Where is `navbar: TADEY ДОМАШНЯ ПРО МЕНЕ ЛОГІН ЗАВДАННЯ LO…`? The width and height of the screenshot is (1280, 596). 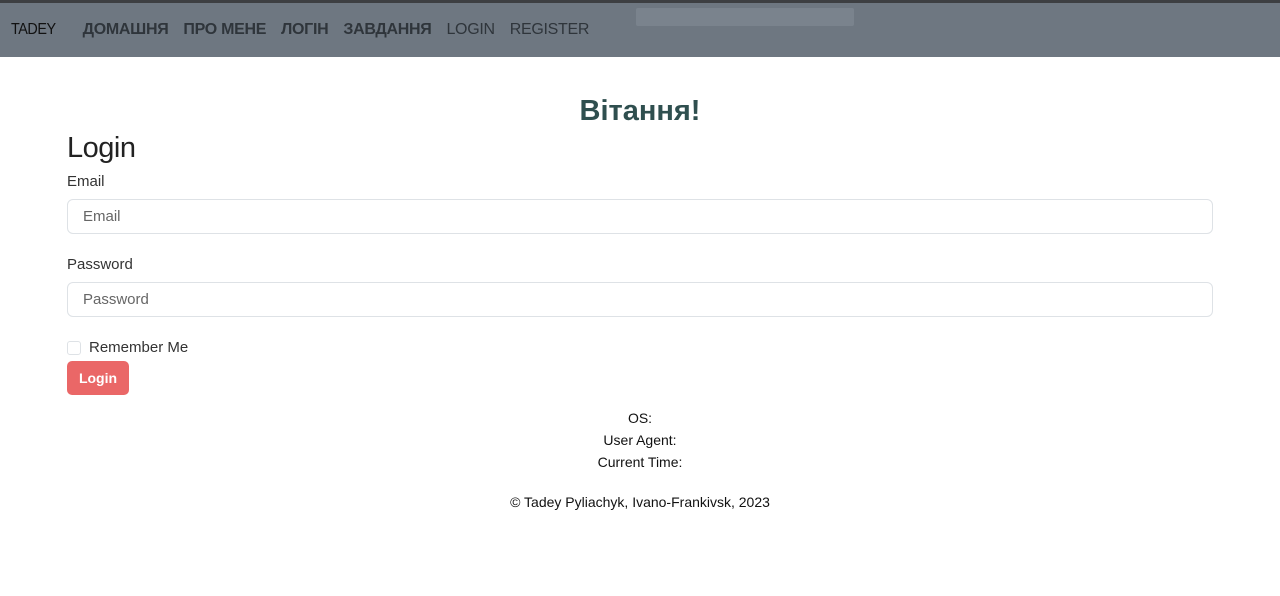
navbar: TADEY ДОМАШНЯ ПРО МЕНЕ ЛОГІН ЗАВДАННЯ LO… is located at coordinates (640, 30).